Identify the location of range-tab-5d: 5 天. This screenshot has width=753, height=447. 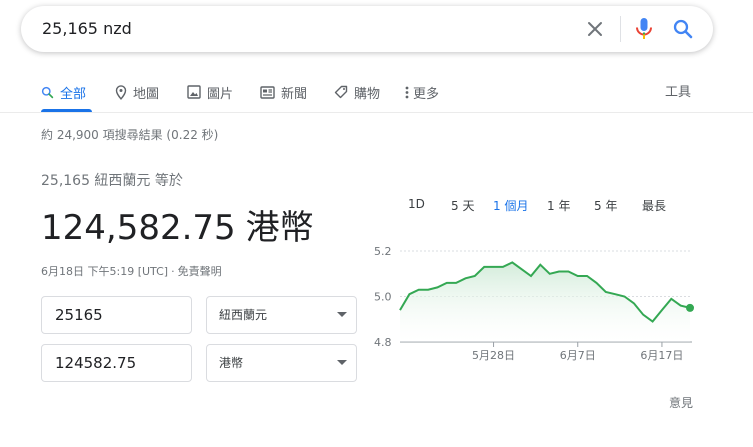
(462, 205).